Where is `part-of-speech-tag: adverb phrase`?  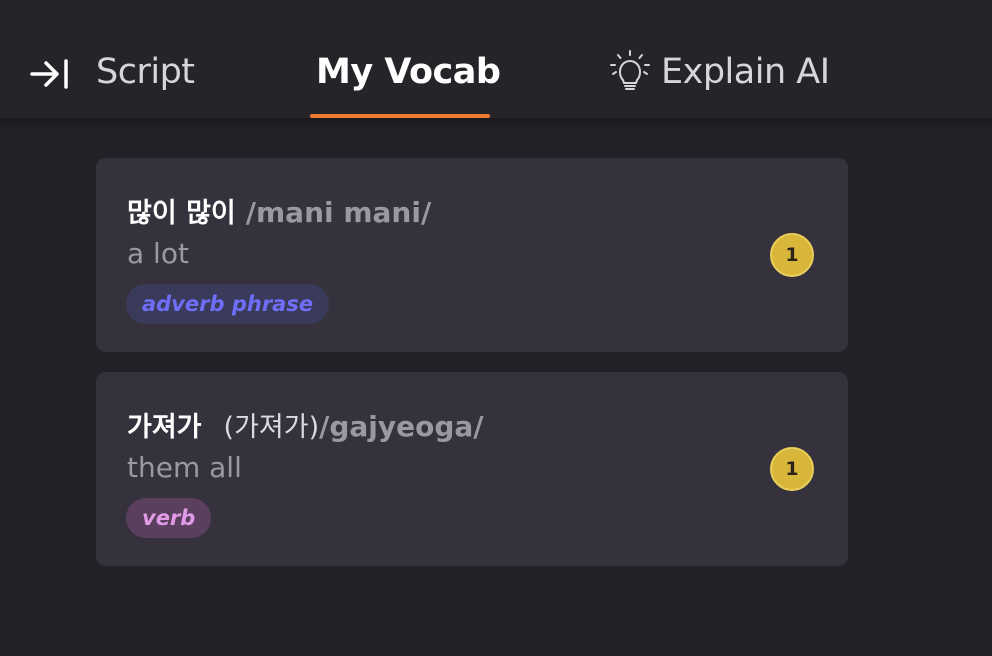 part-of-speech-tag: adverb phrase is located at coordinates (228, 304).